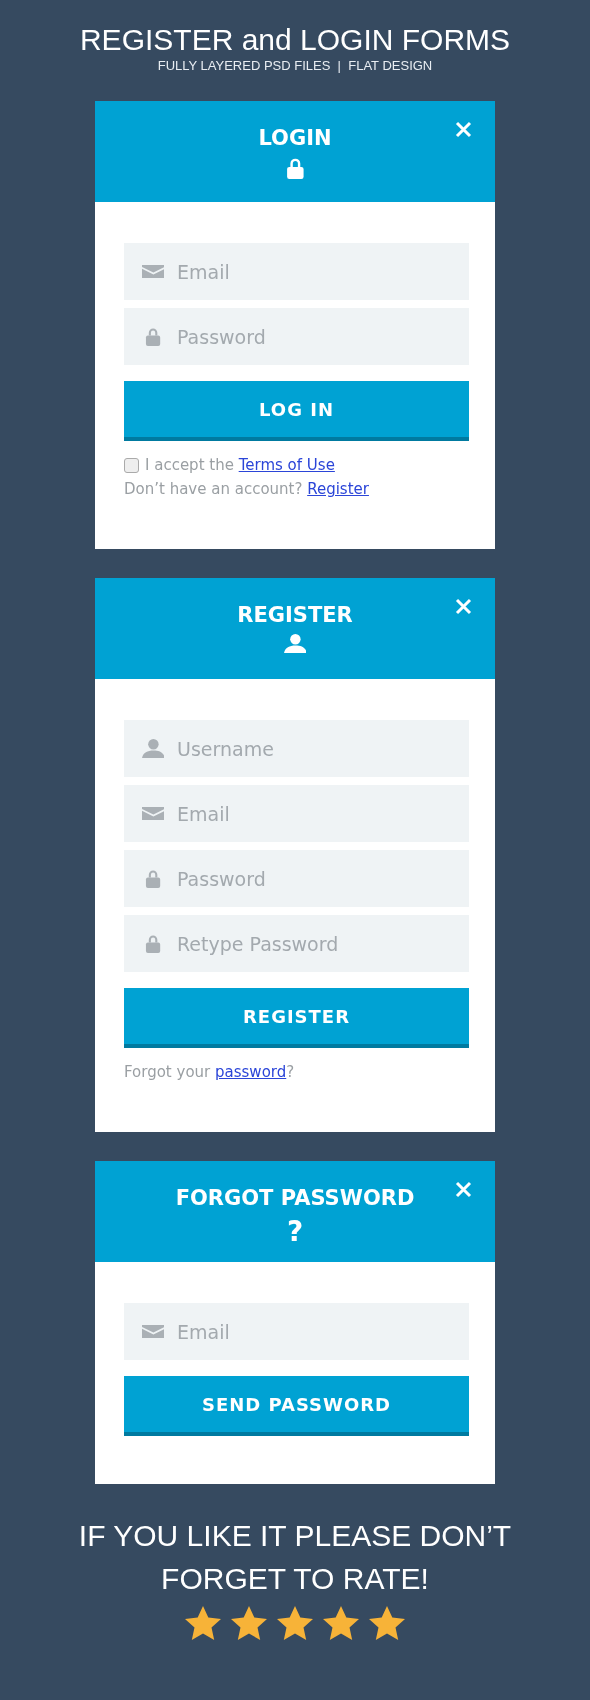  Describe the element at coordinates (296, 943) in the screenshot. I see `input-field: Retype Password` at that location.